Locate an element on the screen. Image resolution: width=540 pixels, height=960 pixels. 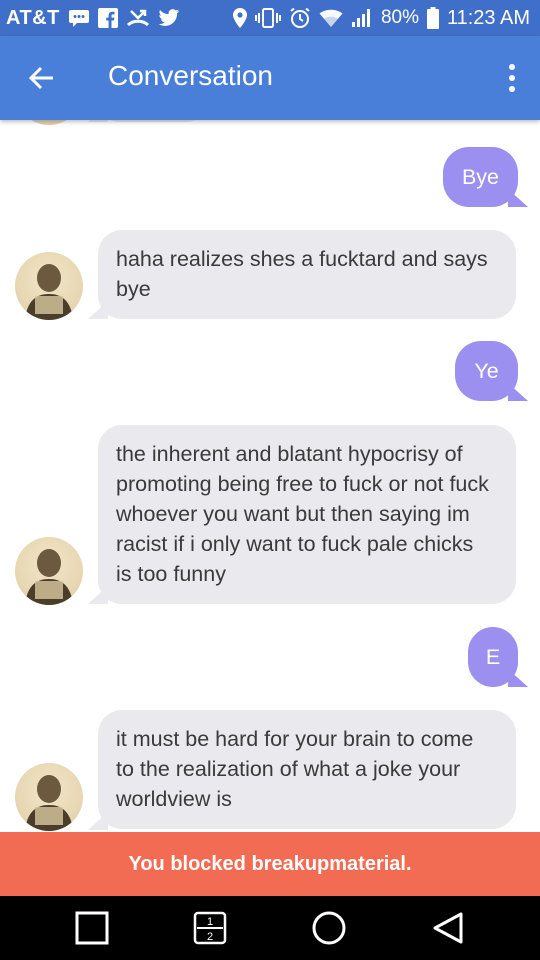
message-text: Bye is located at coordinates (480, 177).